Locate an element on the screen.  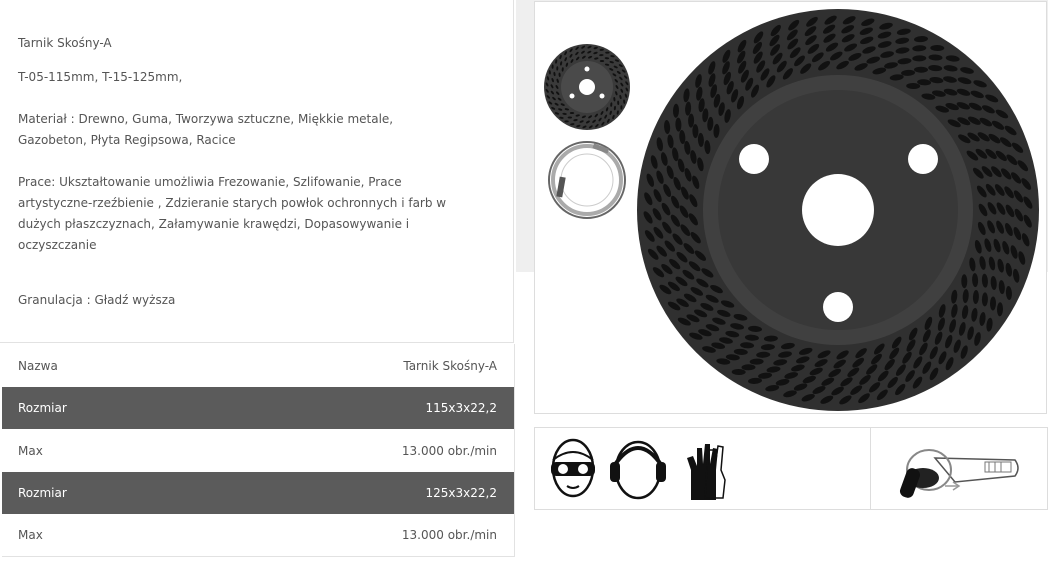
right-edge is located at coordinates (1050, 280).